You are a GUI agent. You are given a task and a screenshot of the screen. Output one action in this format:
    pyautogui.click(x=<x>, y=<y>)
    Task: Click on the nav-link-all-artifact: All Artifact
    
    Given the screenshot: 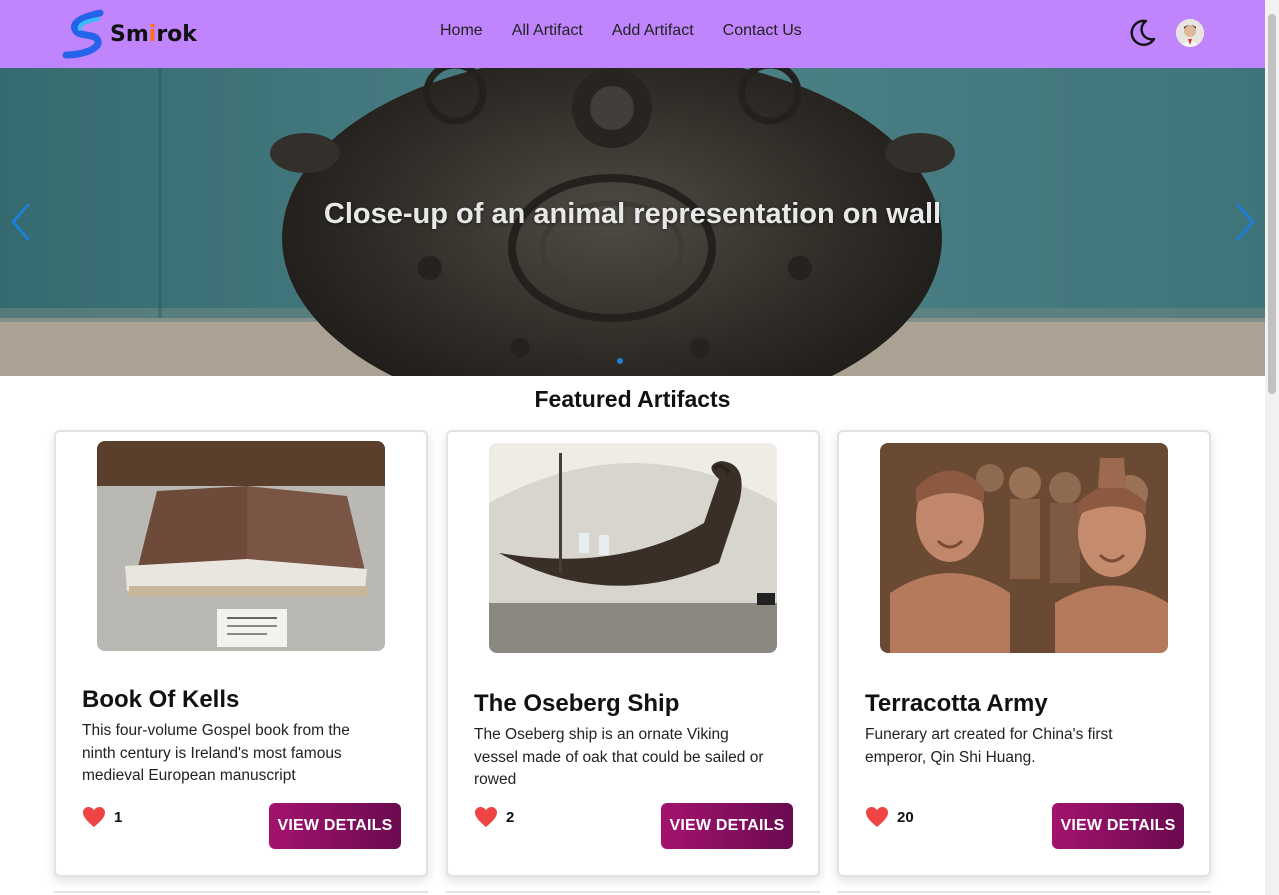 What is the action you would take?
    pyautogui.click(x=547, y=31)
    